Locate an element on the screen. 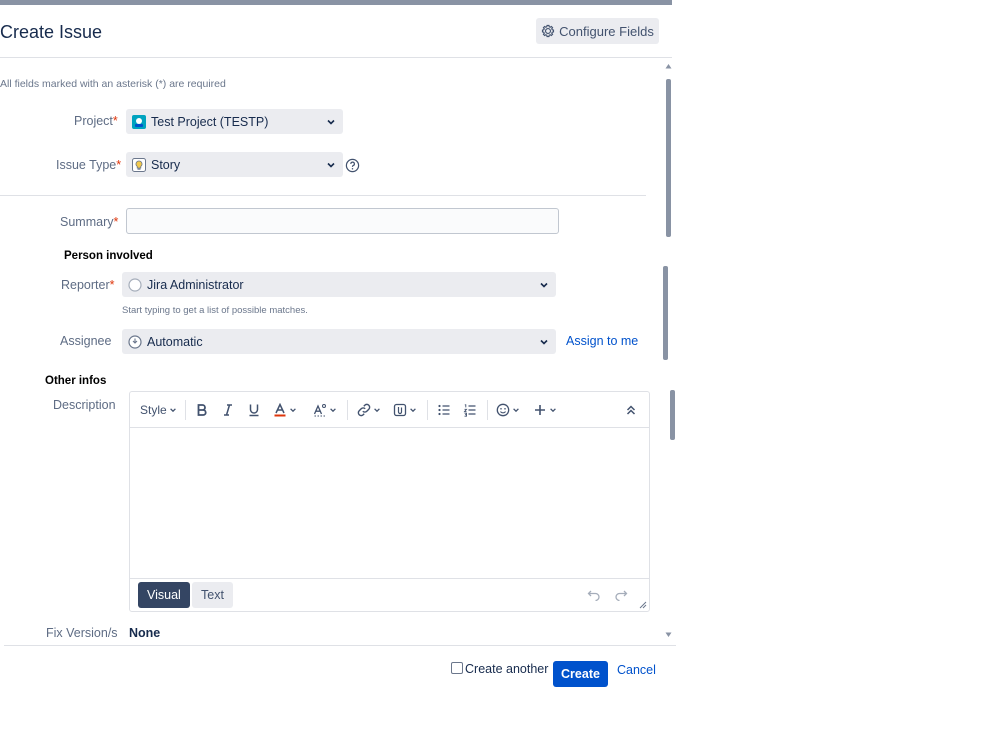 The width and height of the screenshot is (999, 735). underline-button is located at coordinates (254, 410).